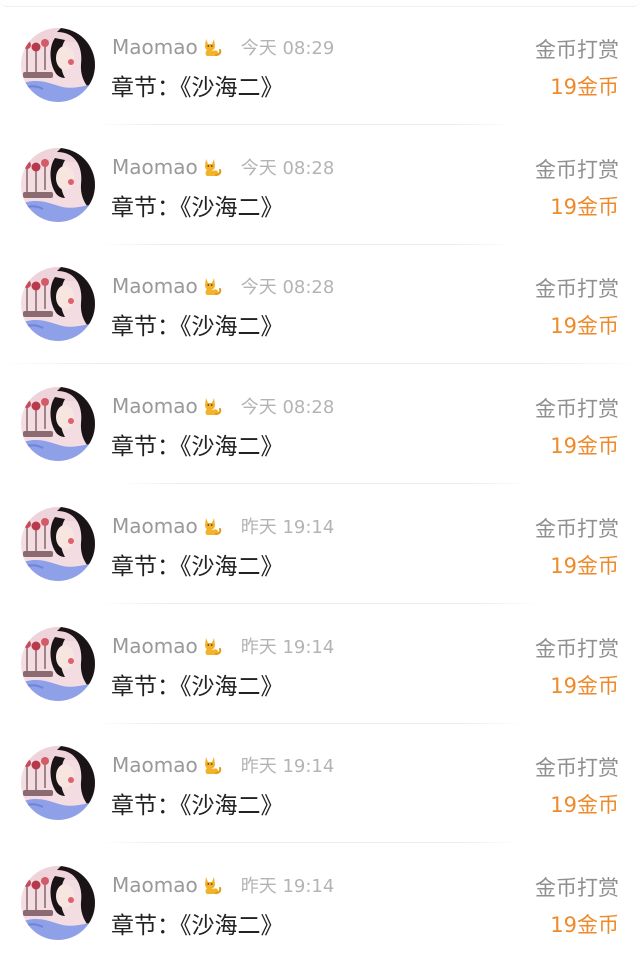 The image size is (640, 957). Describe the element at coordinates (320, 62) in the screenshot. I see `reward-item: Maomao 今天 08:29 章节：《沙海二》 金币打赏 19金币` at that location.